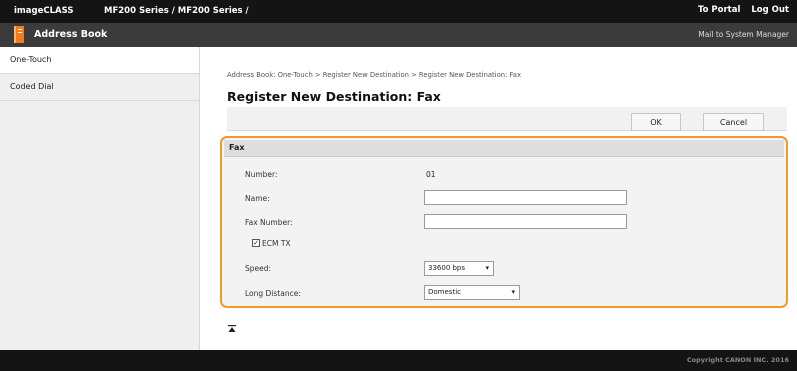 This screenshot has height=371, width=797. What do you see at coordinates (719, 10) in the screenshot?
I see `to-portal-link: To Portal` at bounding box center [719, 10].